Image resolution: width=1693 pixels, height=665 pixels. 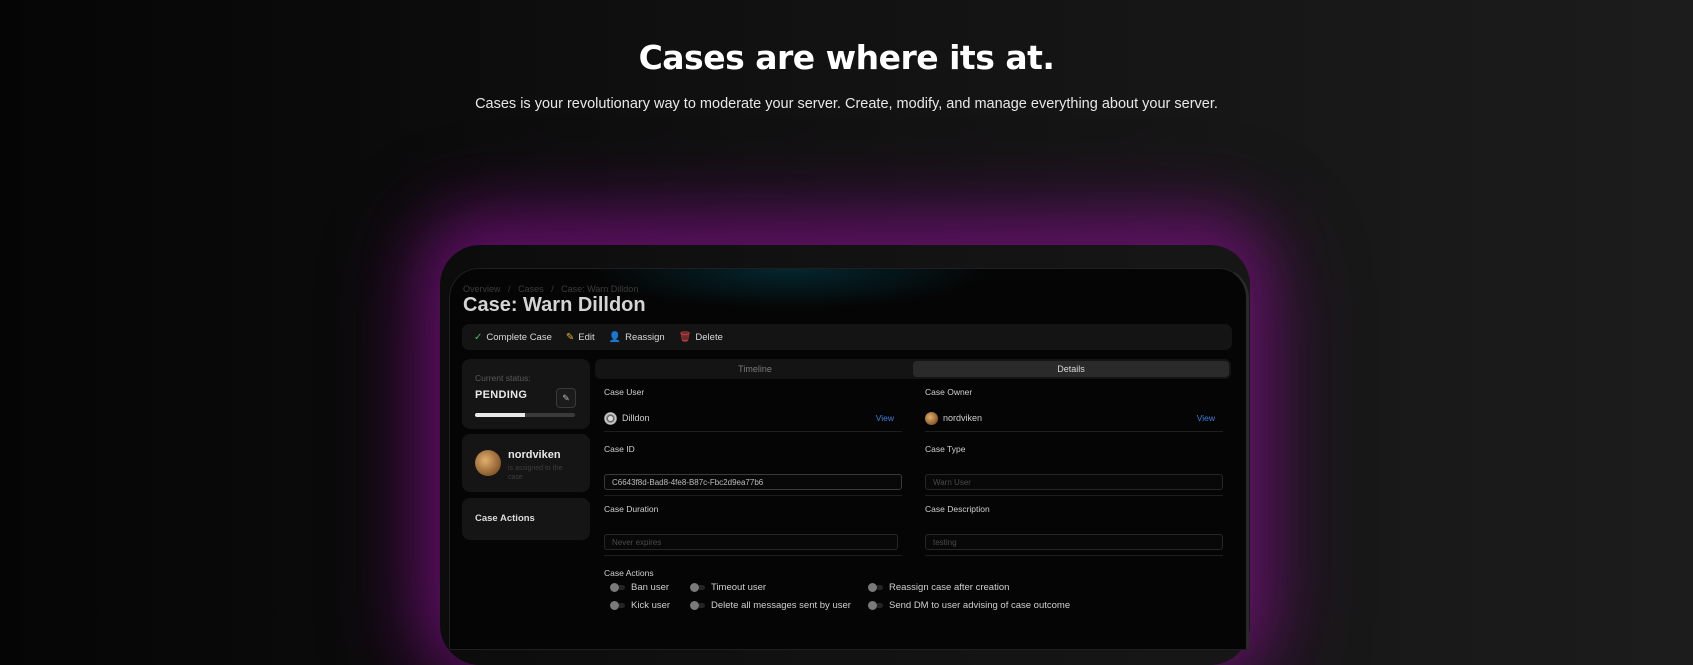 I want to click on assignee-card: nordviken is assigned to the case, so click(x=526, y=463).